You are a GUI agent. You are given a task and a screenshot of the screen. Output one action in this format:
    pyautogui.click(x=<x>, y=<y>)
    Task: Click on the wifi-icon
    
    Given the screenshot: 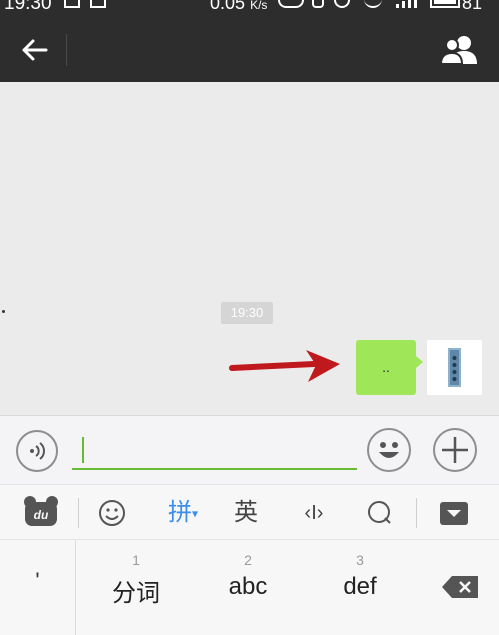 What is the action you would take?
    pyautogui.click(x=373, y=4)
    